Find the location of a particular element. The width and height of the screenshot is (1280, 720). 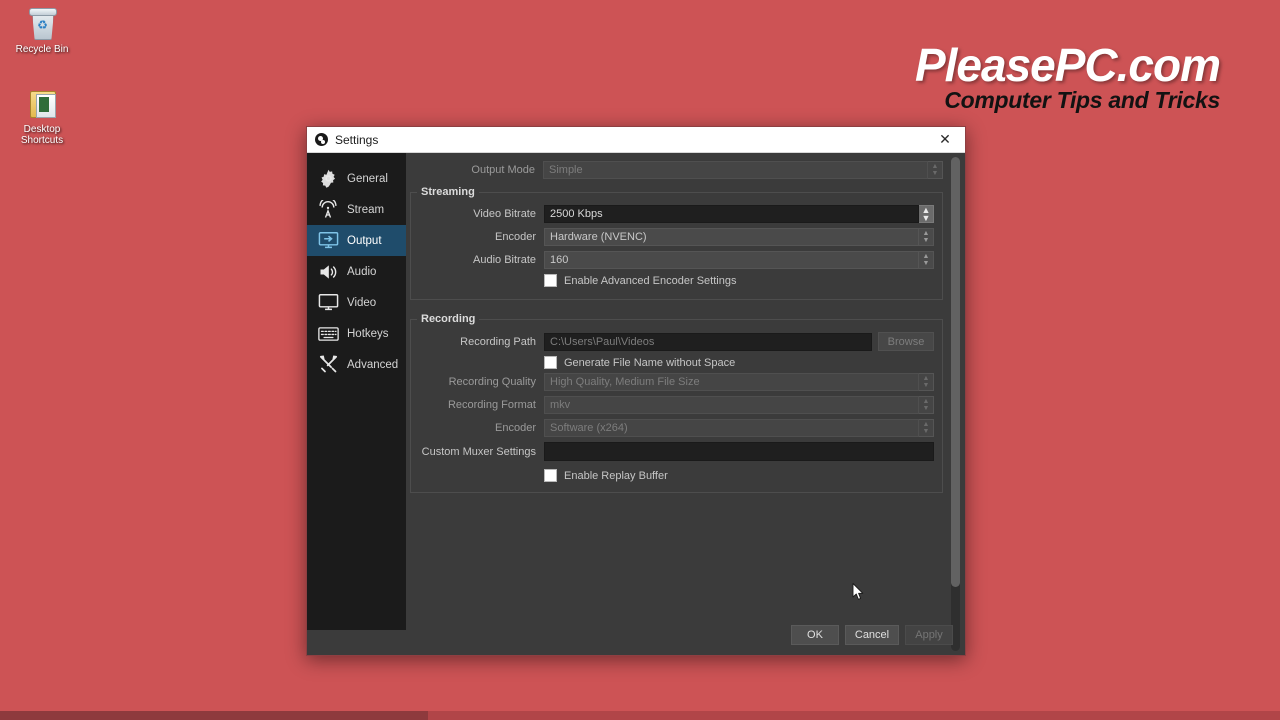

generate-filename-row: Generate File Name without Space is located at coordinates (739, 362).